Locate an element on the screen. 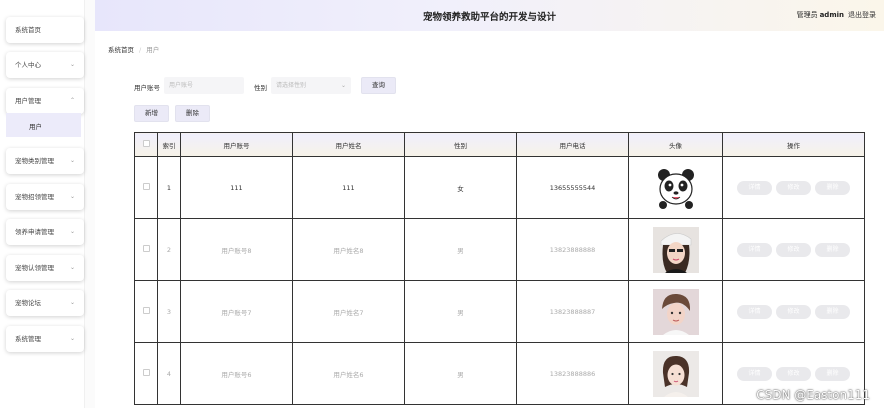 Image resolution: width=884 pixels, height=408 pixels. gender-select-placeholder: 请选择性别 is located at coordinates (291, 85).